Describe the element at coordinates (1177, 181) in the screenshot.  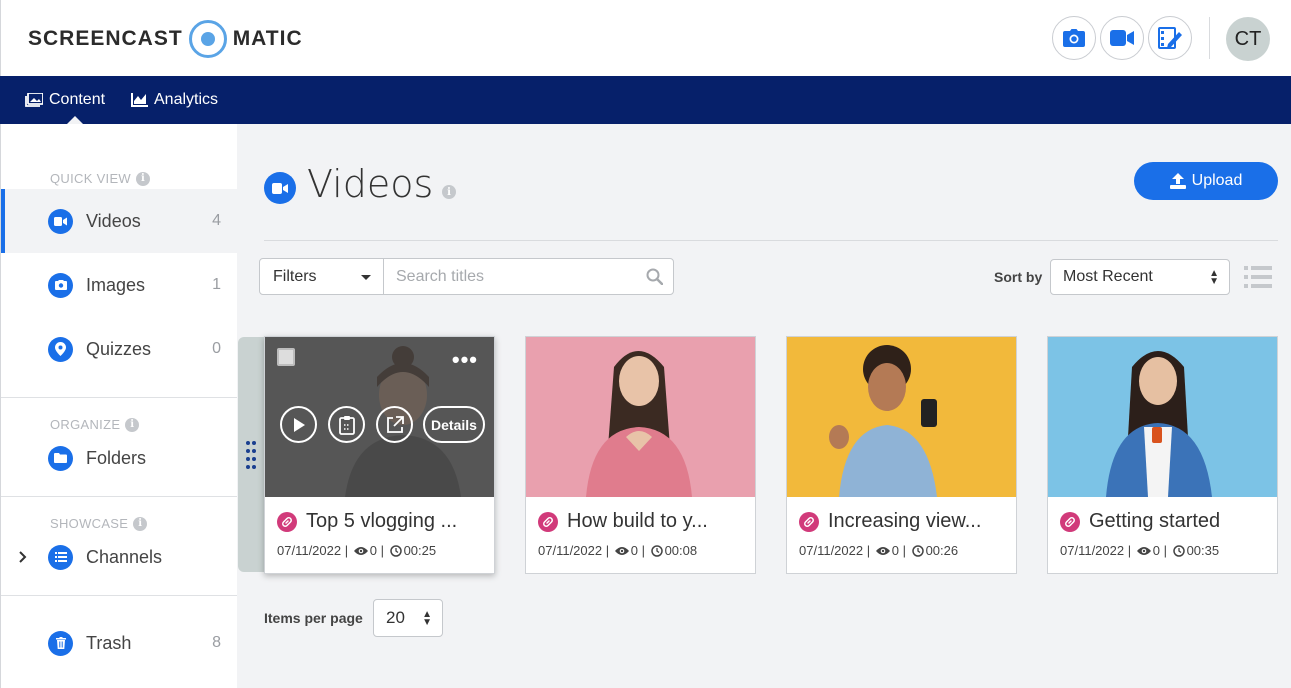
I see `upload-icon` at that location.